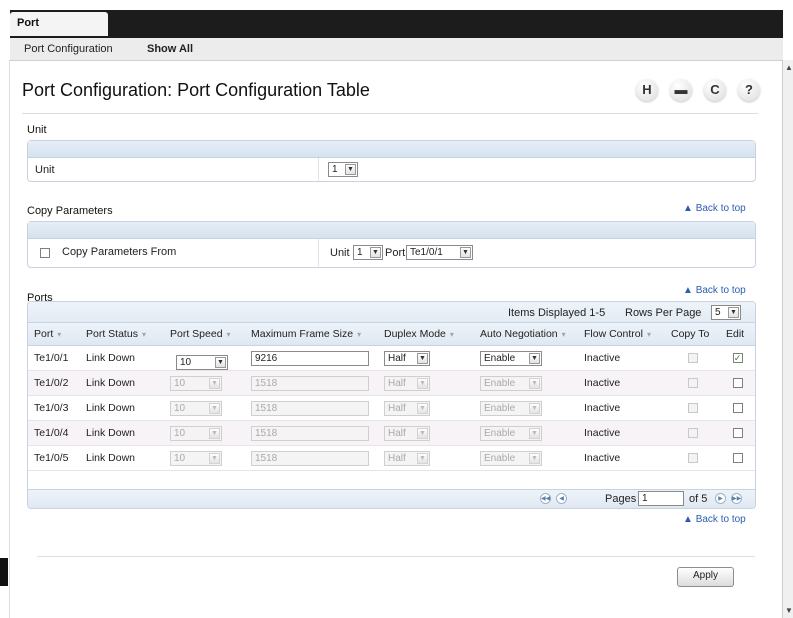  I want to click on edit-cell: ✓, so click(737, 358).